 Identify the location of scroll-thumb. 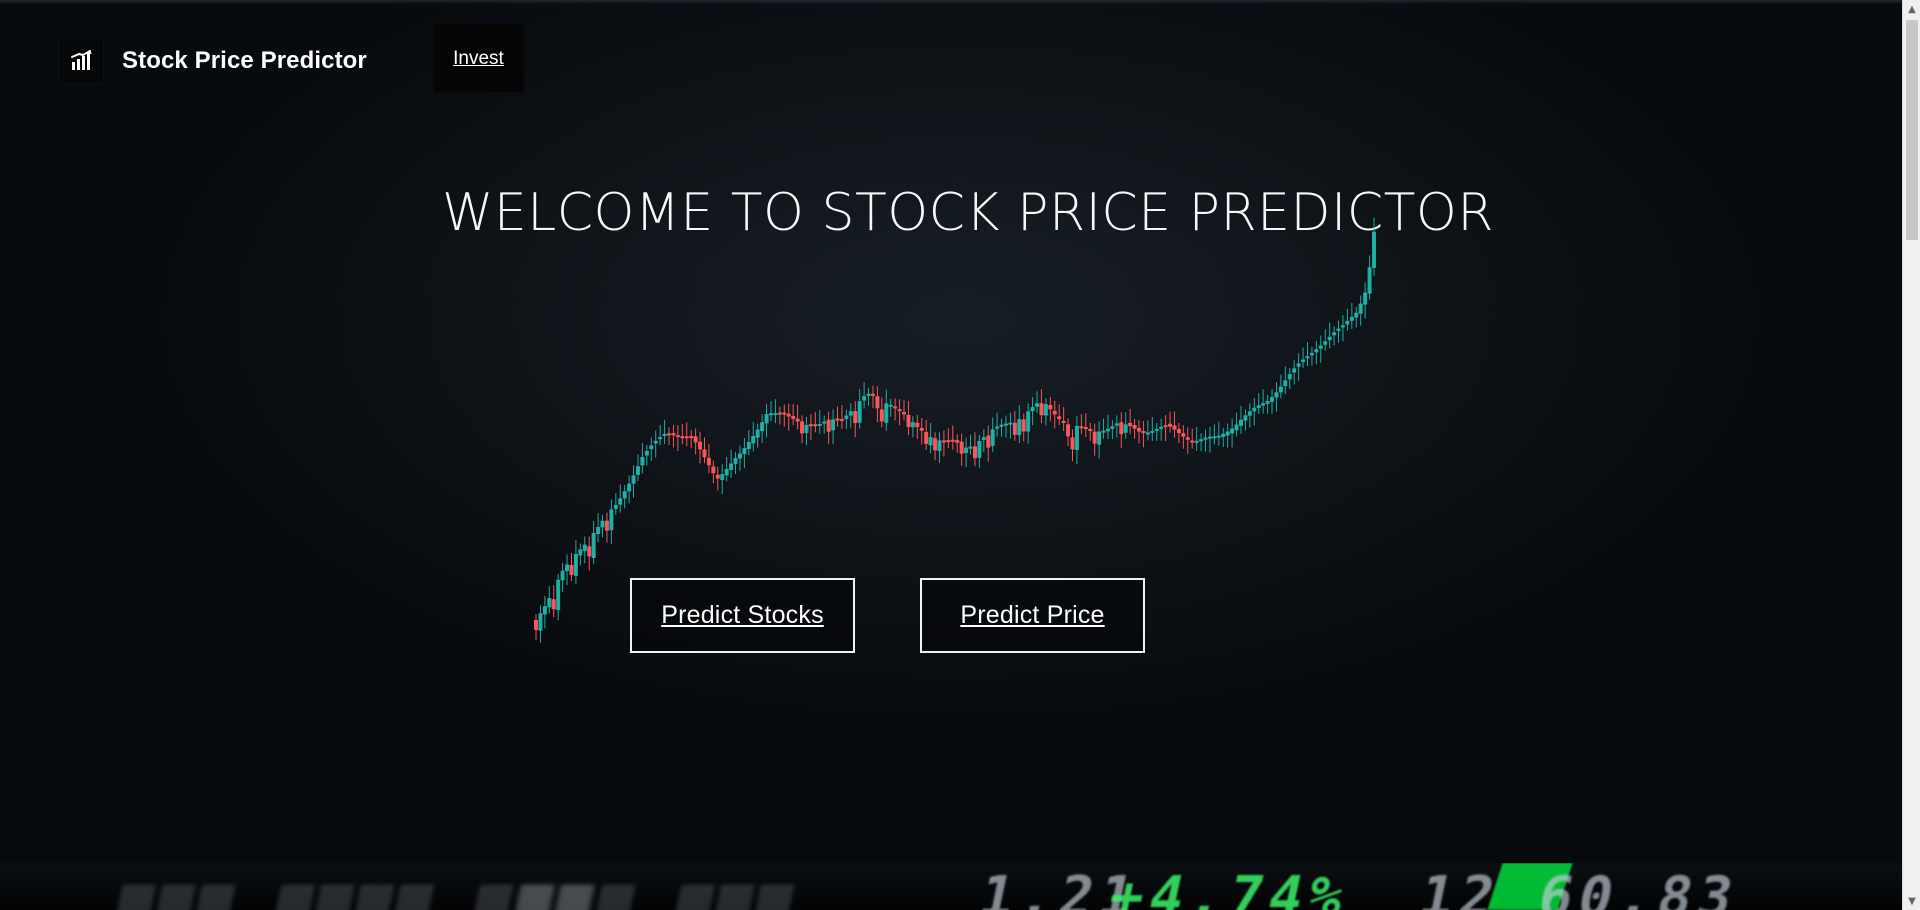
(1912, 130).